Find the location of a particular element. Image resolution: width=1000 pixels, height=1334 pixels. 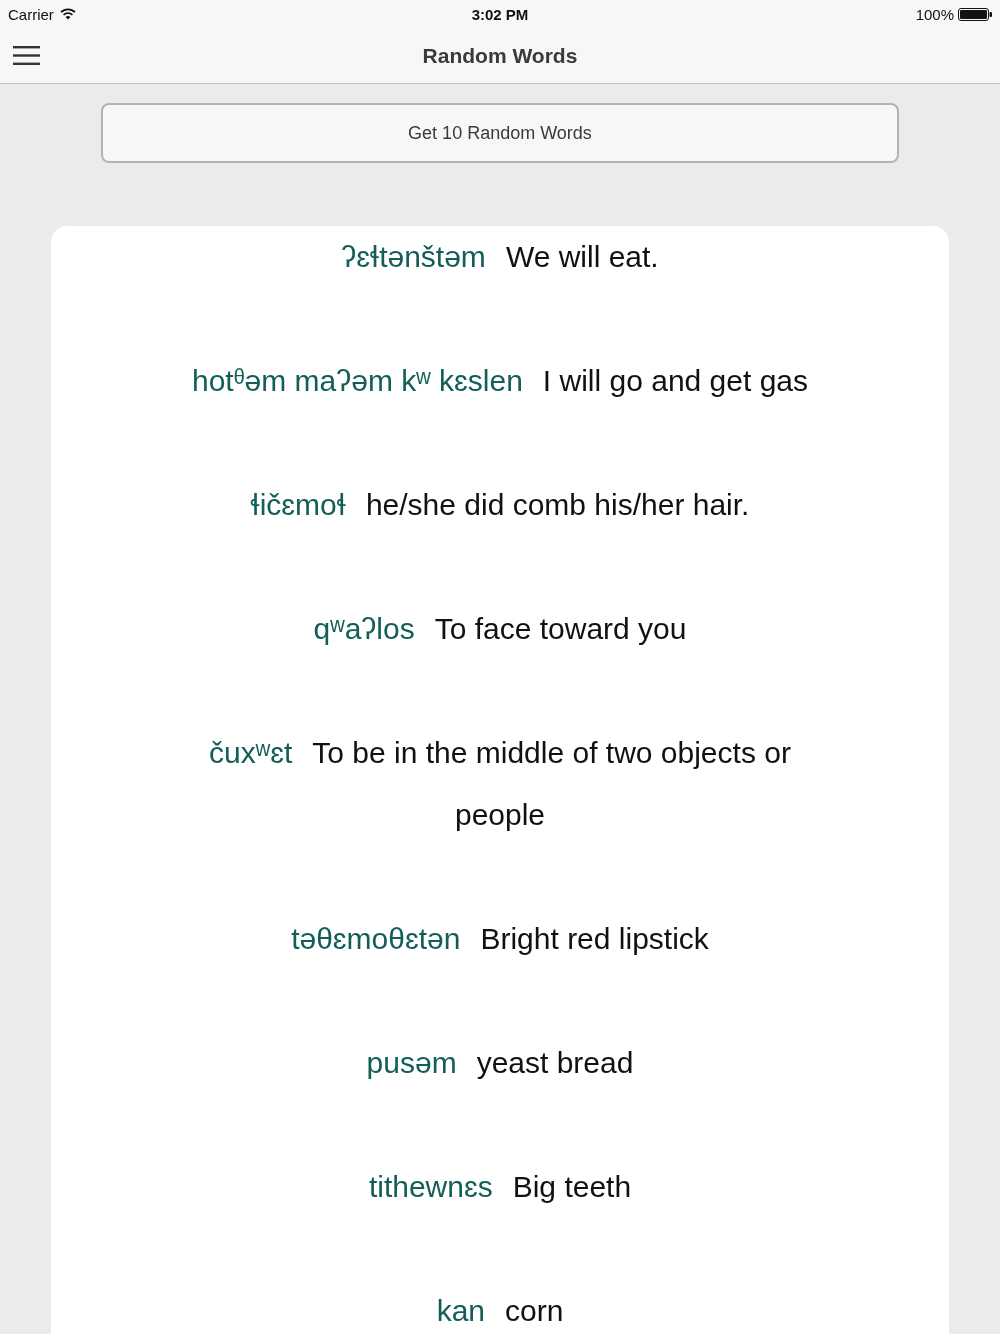

native-word: ɬičɛmoɬ is located at coordinates (298, 504).